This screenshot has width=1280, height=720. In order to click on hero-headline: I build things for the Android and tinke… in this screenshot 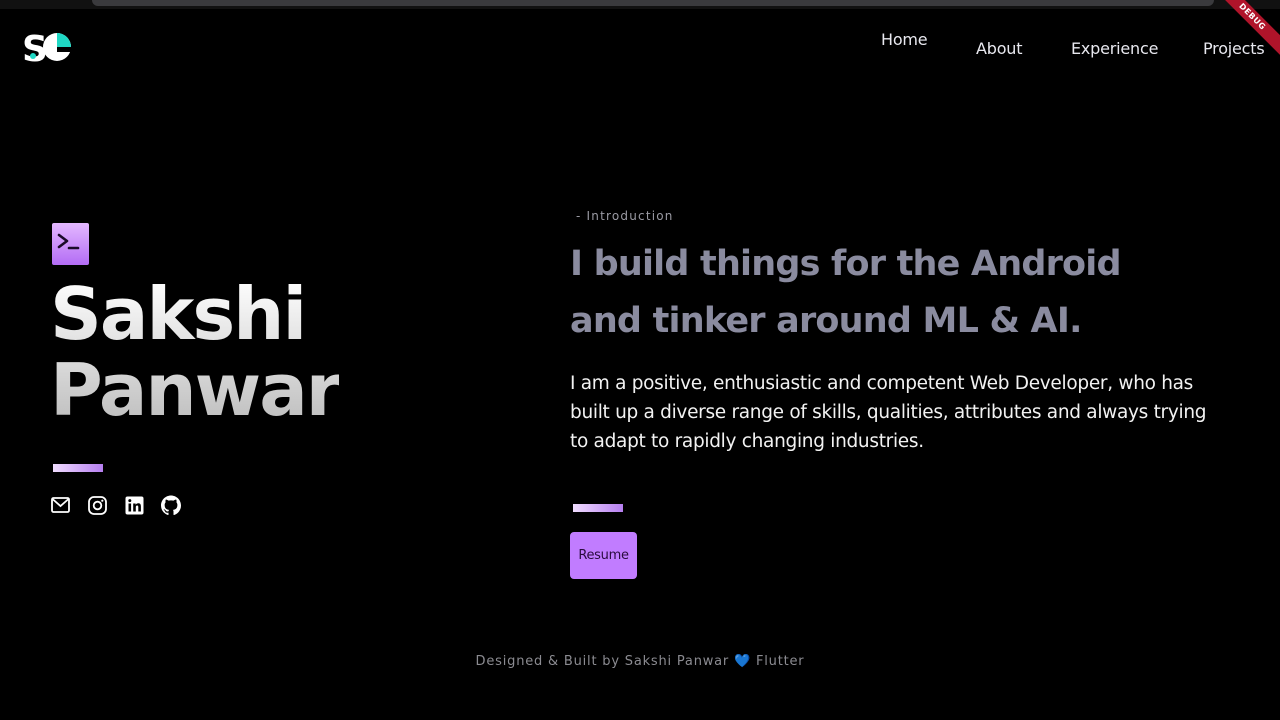, I will do `click(846, 292)`.